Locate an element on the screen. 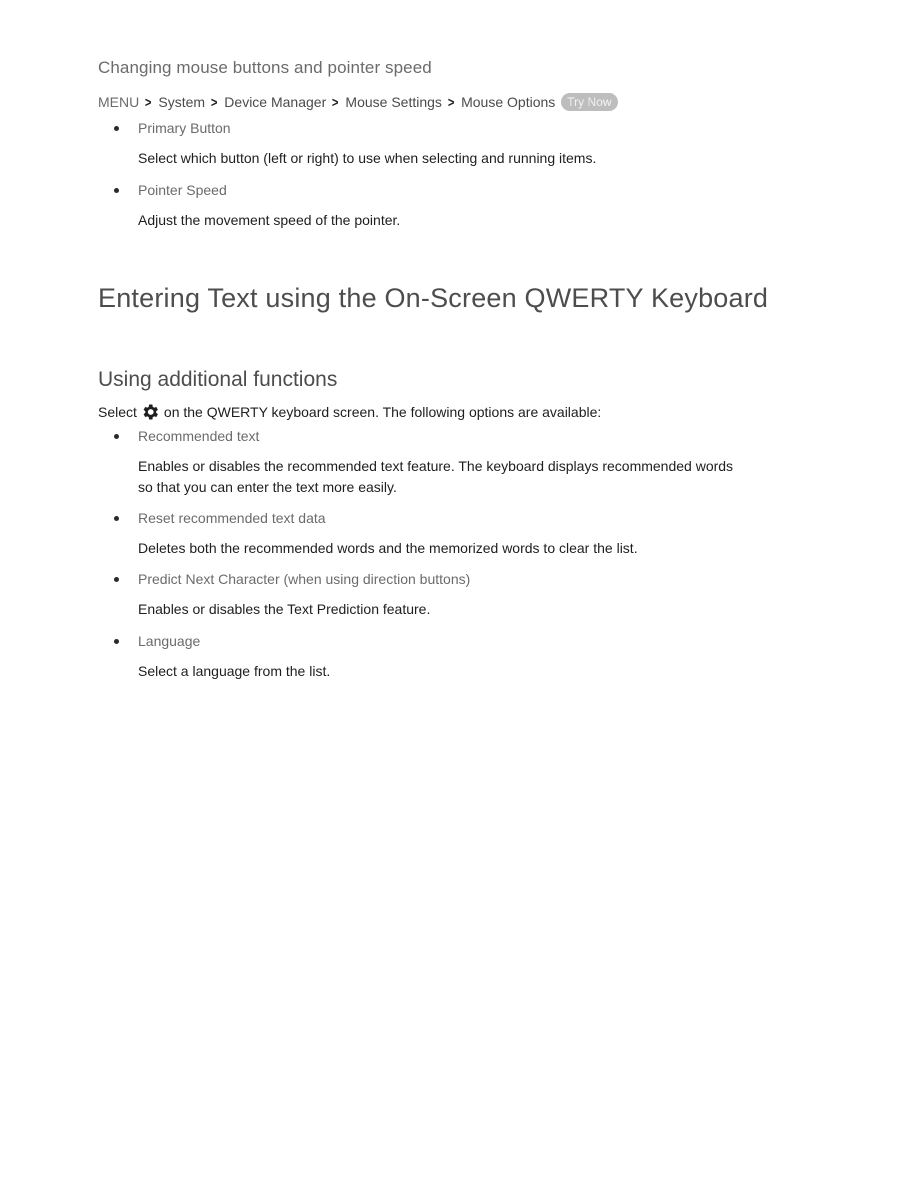  breadcrumb-menu: MENU is located at coordinates (118, 102).